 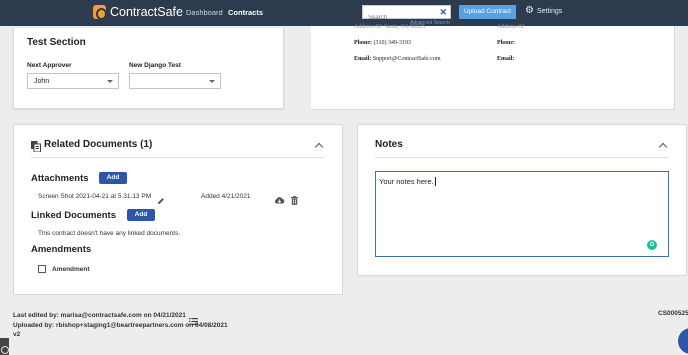 I want to click on search-box: ✕, so click(x=406, y=14).